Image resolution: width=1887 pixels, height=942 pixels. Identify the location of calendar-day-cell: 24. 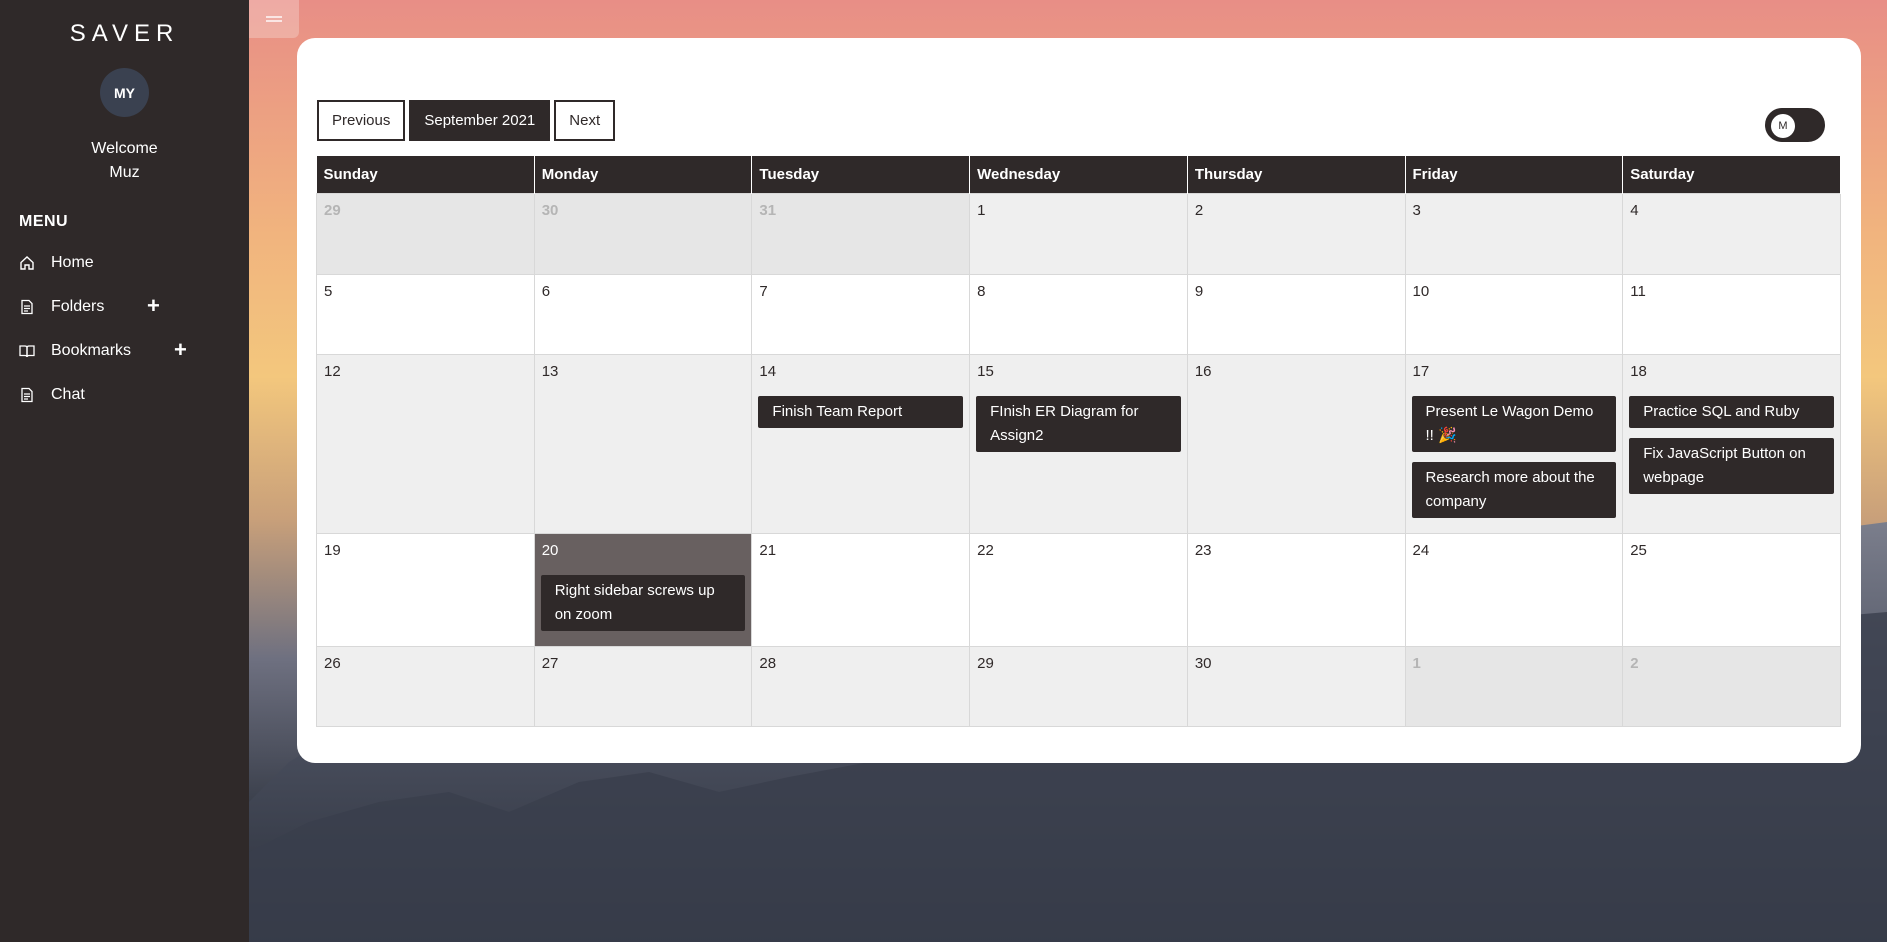
(1514, 589).